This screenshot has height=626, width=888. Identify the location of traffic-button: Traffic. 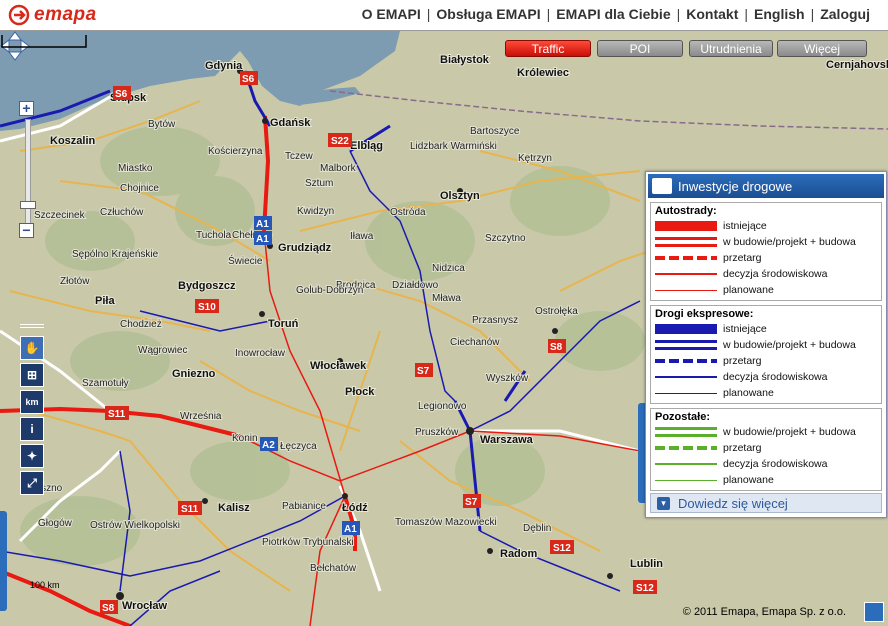
(548, 48).